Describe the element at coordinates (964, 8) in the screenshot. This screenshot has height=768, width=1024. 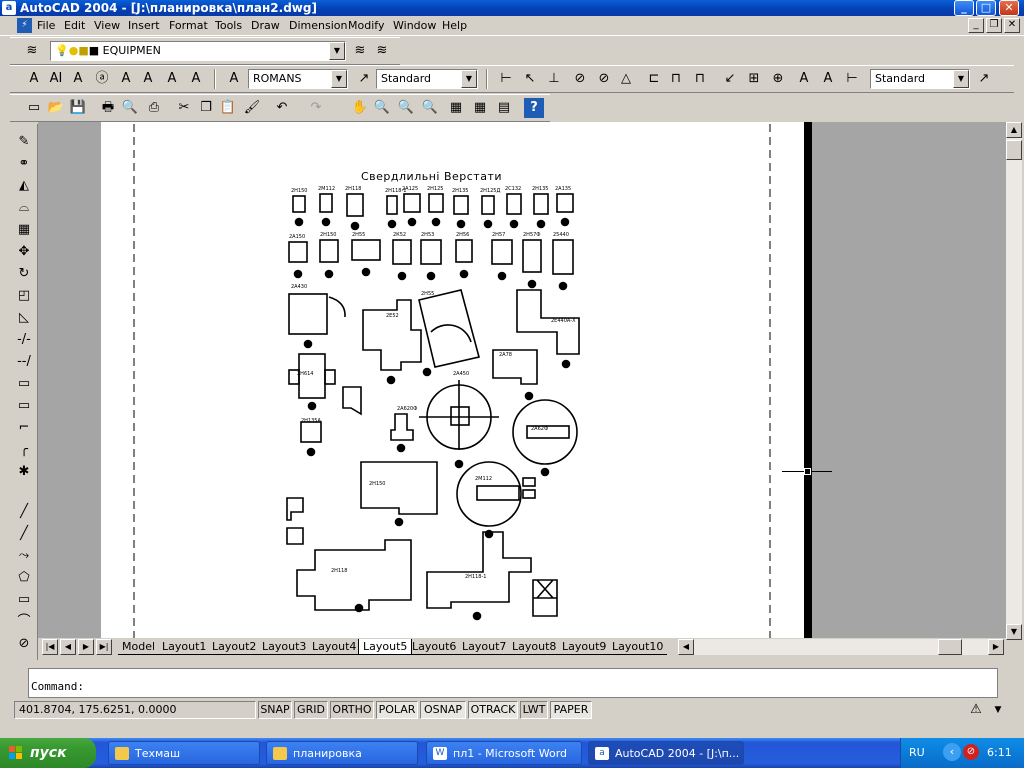
I see `minimize-button: _` at that location.